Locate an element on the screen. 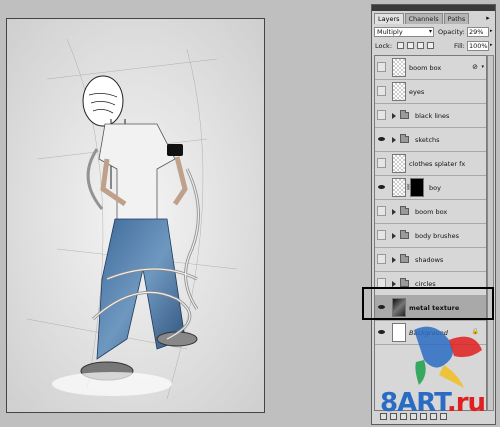 Image resolution: width=500 pixels, height=427 pixels. blend-mode-select: Multiply ▾ is located at coordinates (404, 32).